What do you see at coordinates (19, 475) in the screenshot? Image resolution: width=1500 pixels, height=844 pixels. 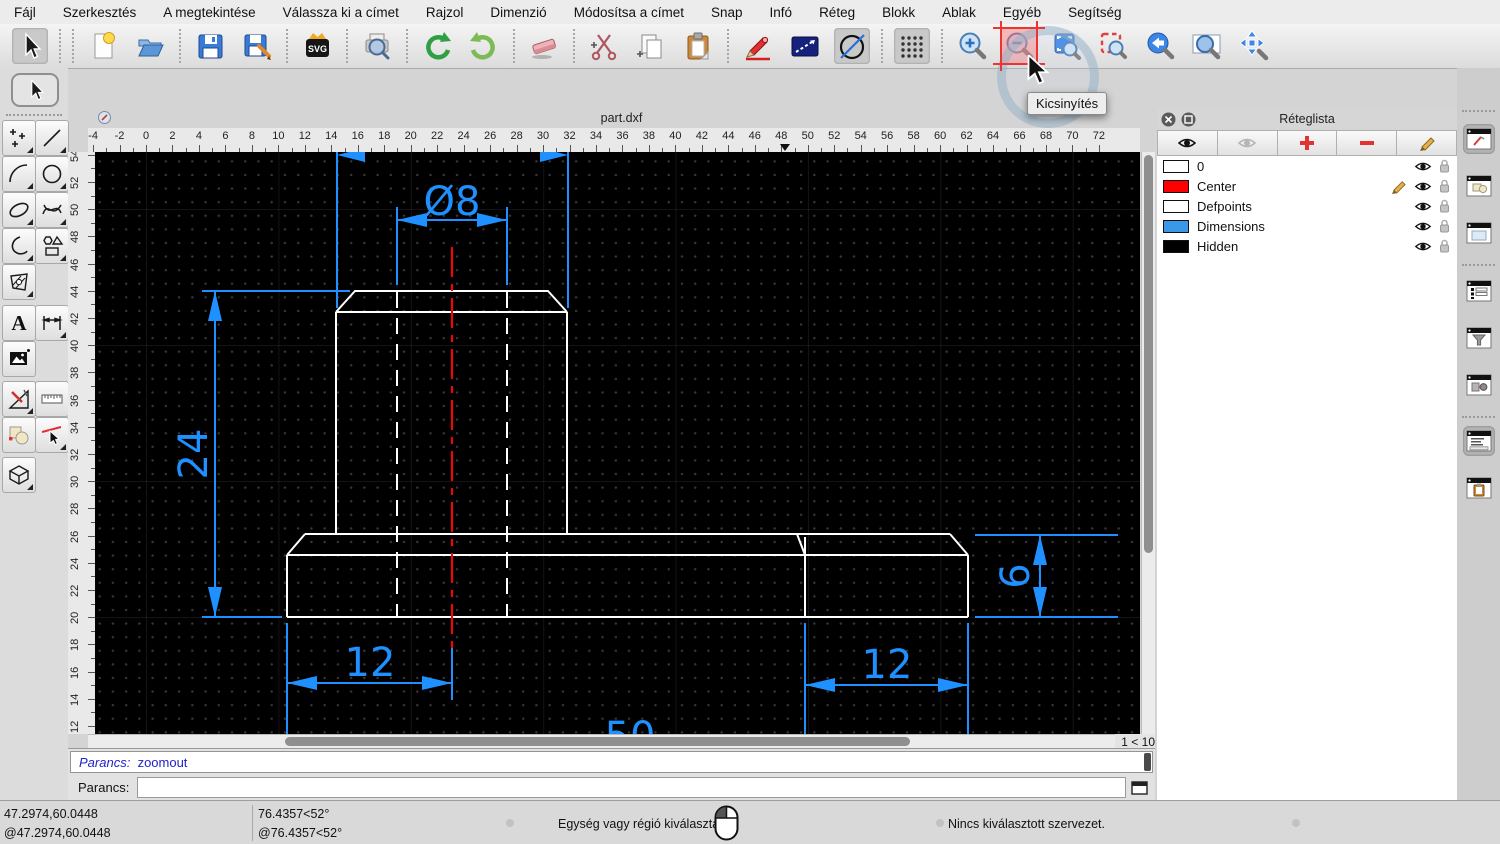 I see `3d-tool` at bounding box center [19, 475].